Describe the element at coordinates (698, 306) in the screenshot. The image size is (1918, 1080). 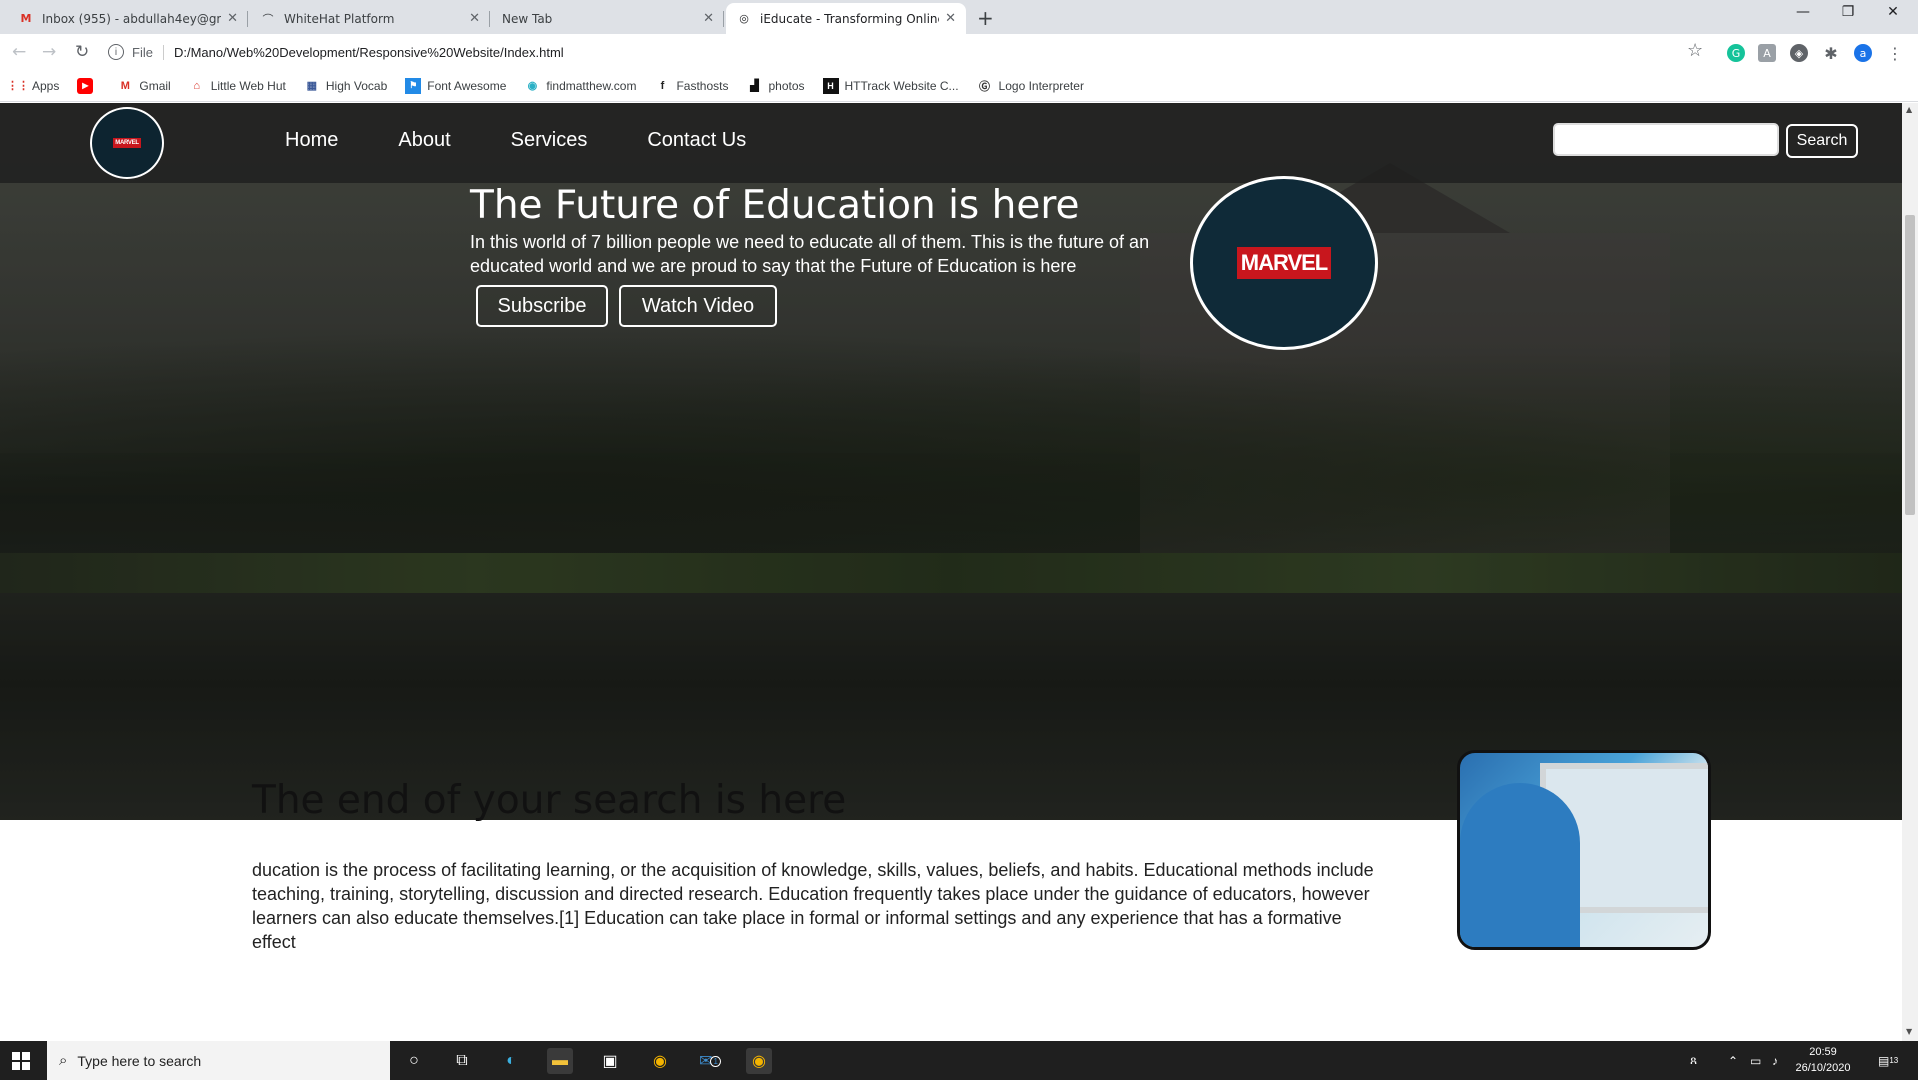
I see `watch-video-button: Watch Video` at that location.